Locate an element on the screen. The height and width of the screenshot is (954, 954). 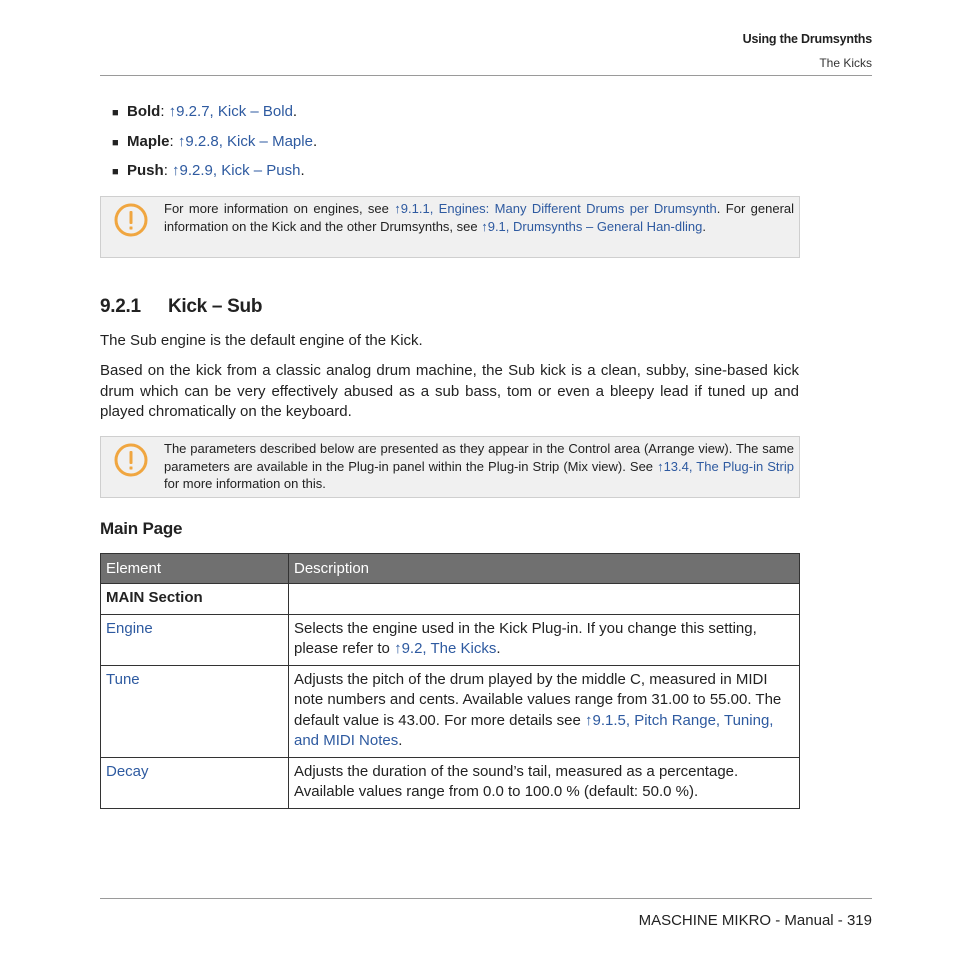
note-text-part: for more information on this. is located at coordinates (245, 483).